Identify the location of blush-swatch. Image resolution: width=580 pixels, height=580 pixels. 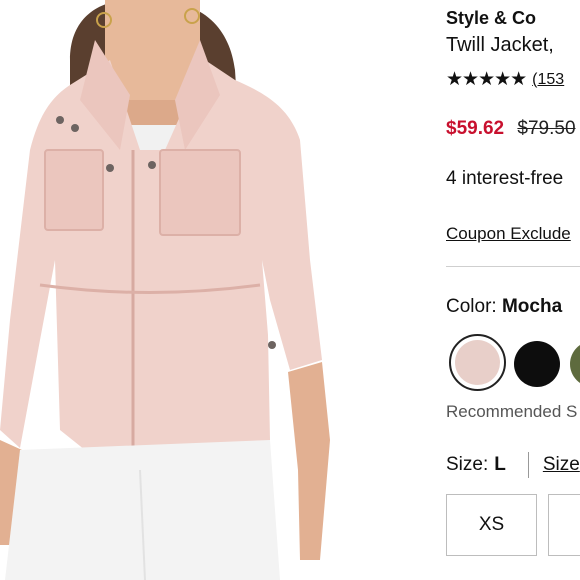
(477, 362).